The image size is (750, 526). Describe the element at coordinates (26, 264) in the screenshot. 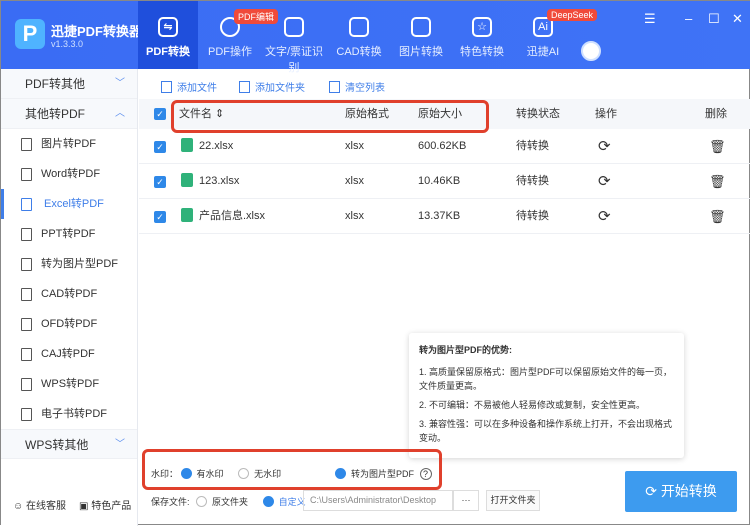

I see `image-pdf-icon` at that location.